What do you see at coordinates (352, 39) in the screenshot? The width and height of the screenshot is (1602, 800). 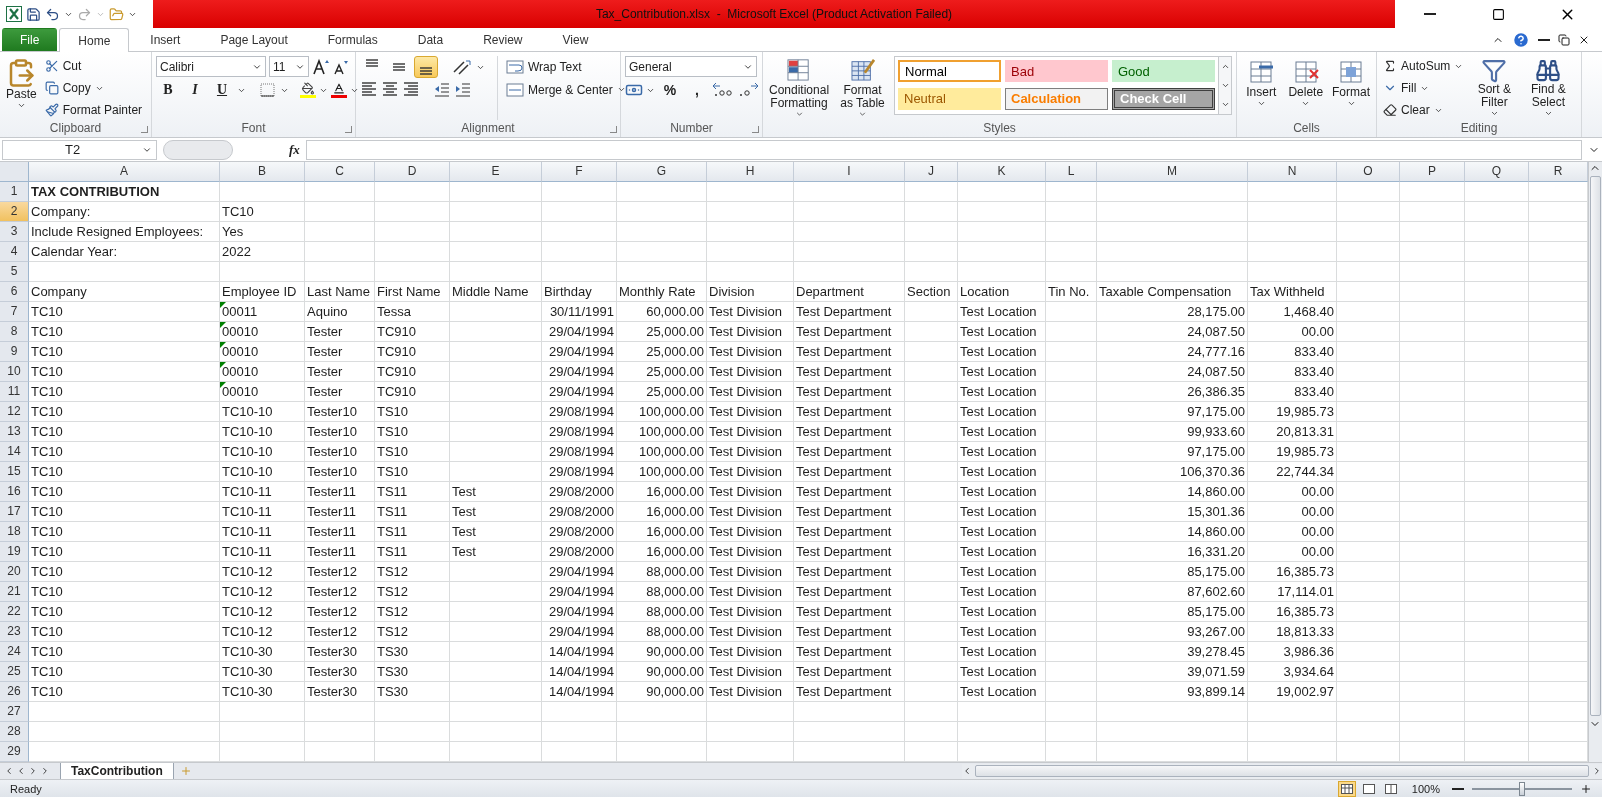 I see `ribbon-tab: Formulas` at bounding box center [352, 39].